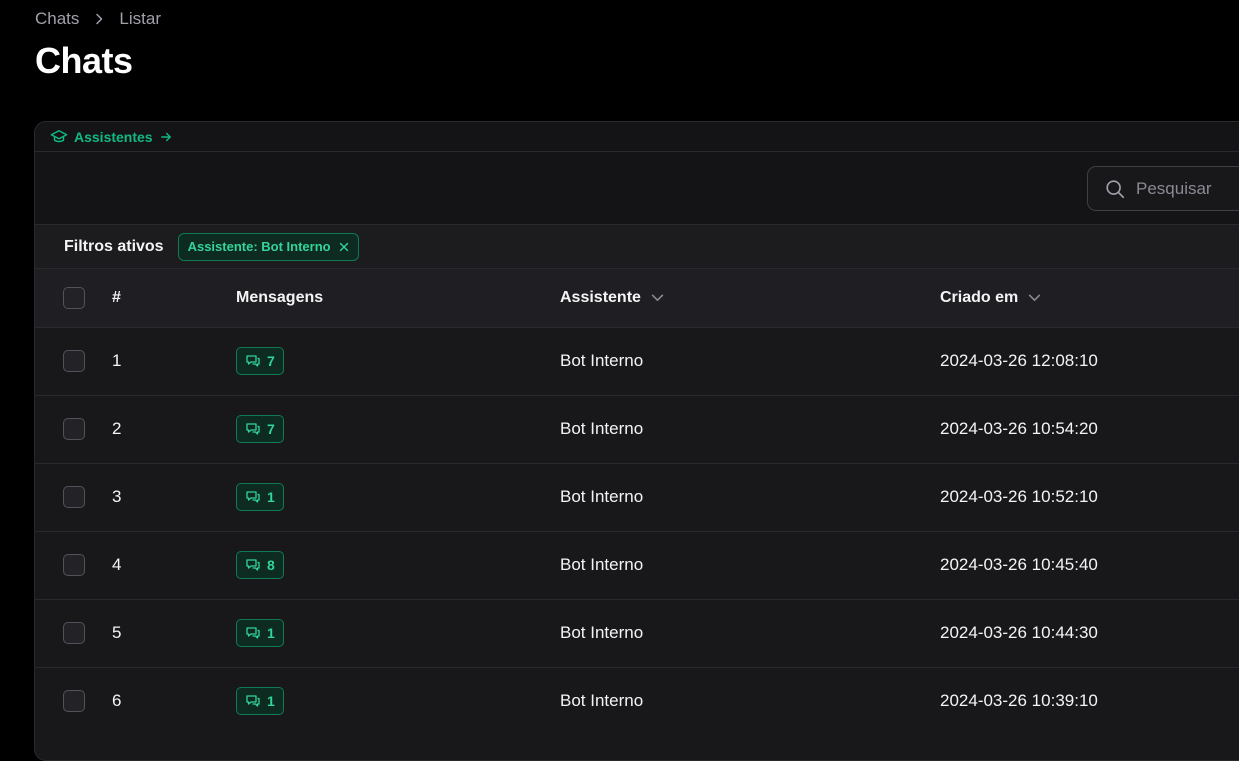 The height and width of the screenshot is (761, 1239). Describe the element at coordinates (1019, 632) in the screenshot. I see `cell-created: 2024-03-26 10:44:30` at that location.